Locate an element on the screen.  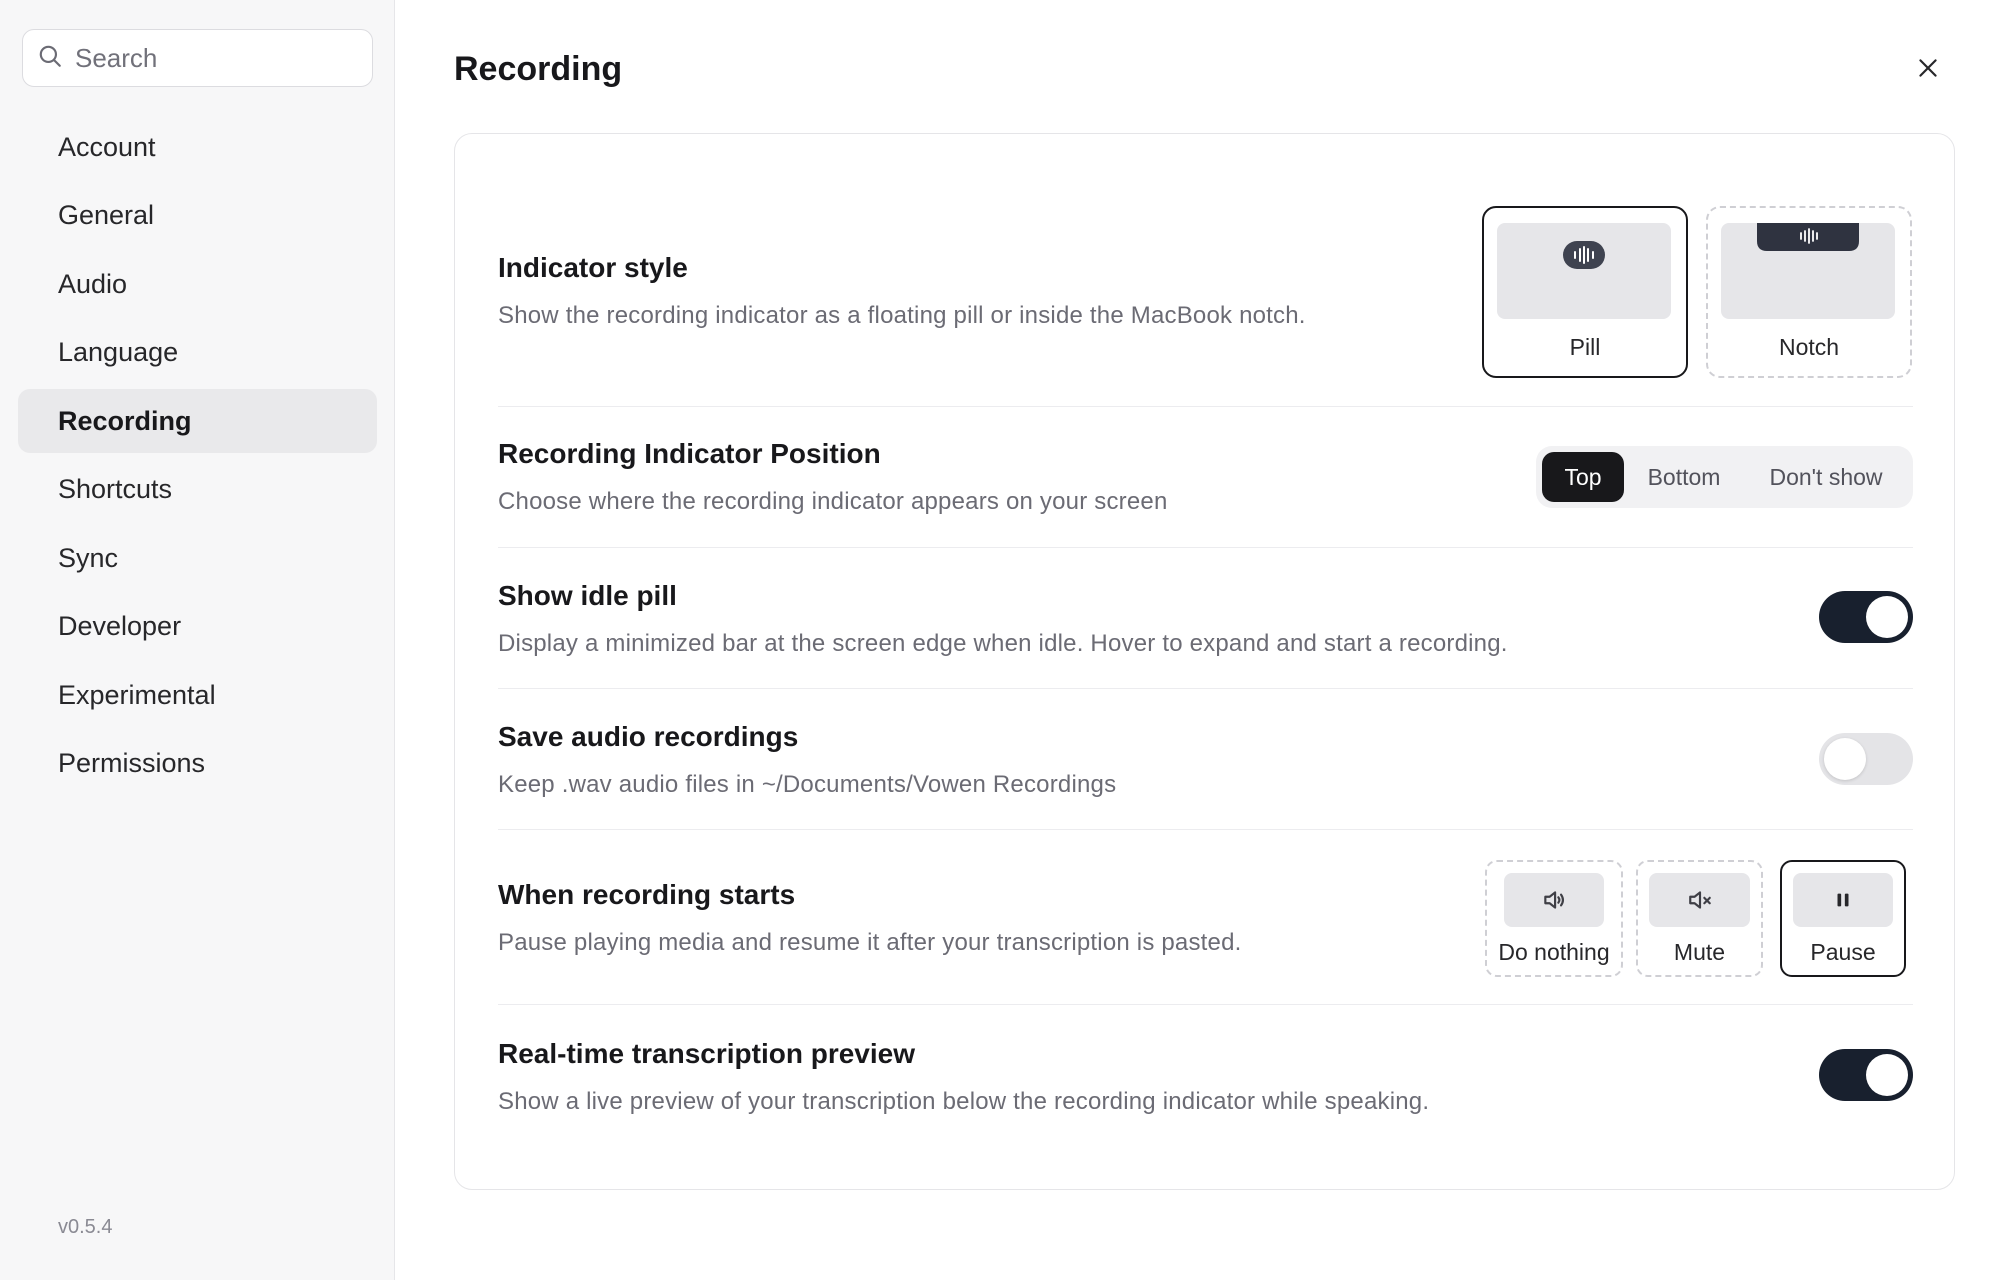
close-button is located at coordinates (1928, 70).